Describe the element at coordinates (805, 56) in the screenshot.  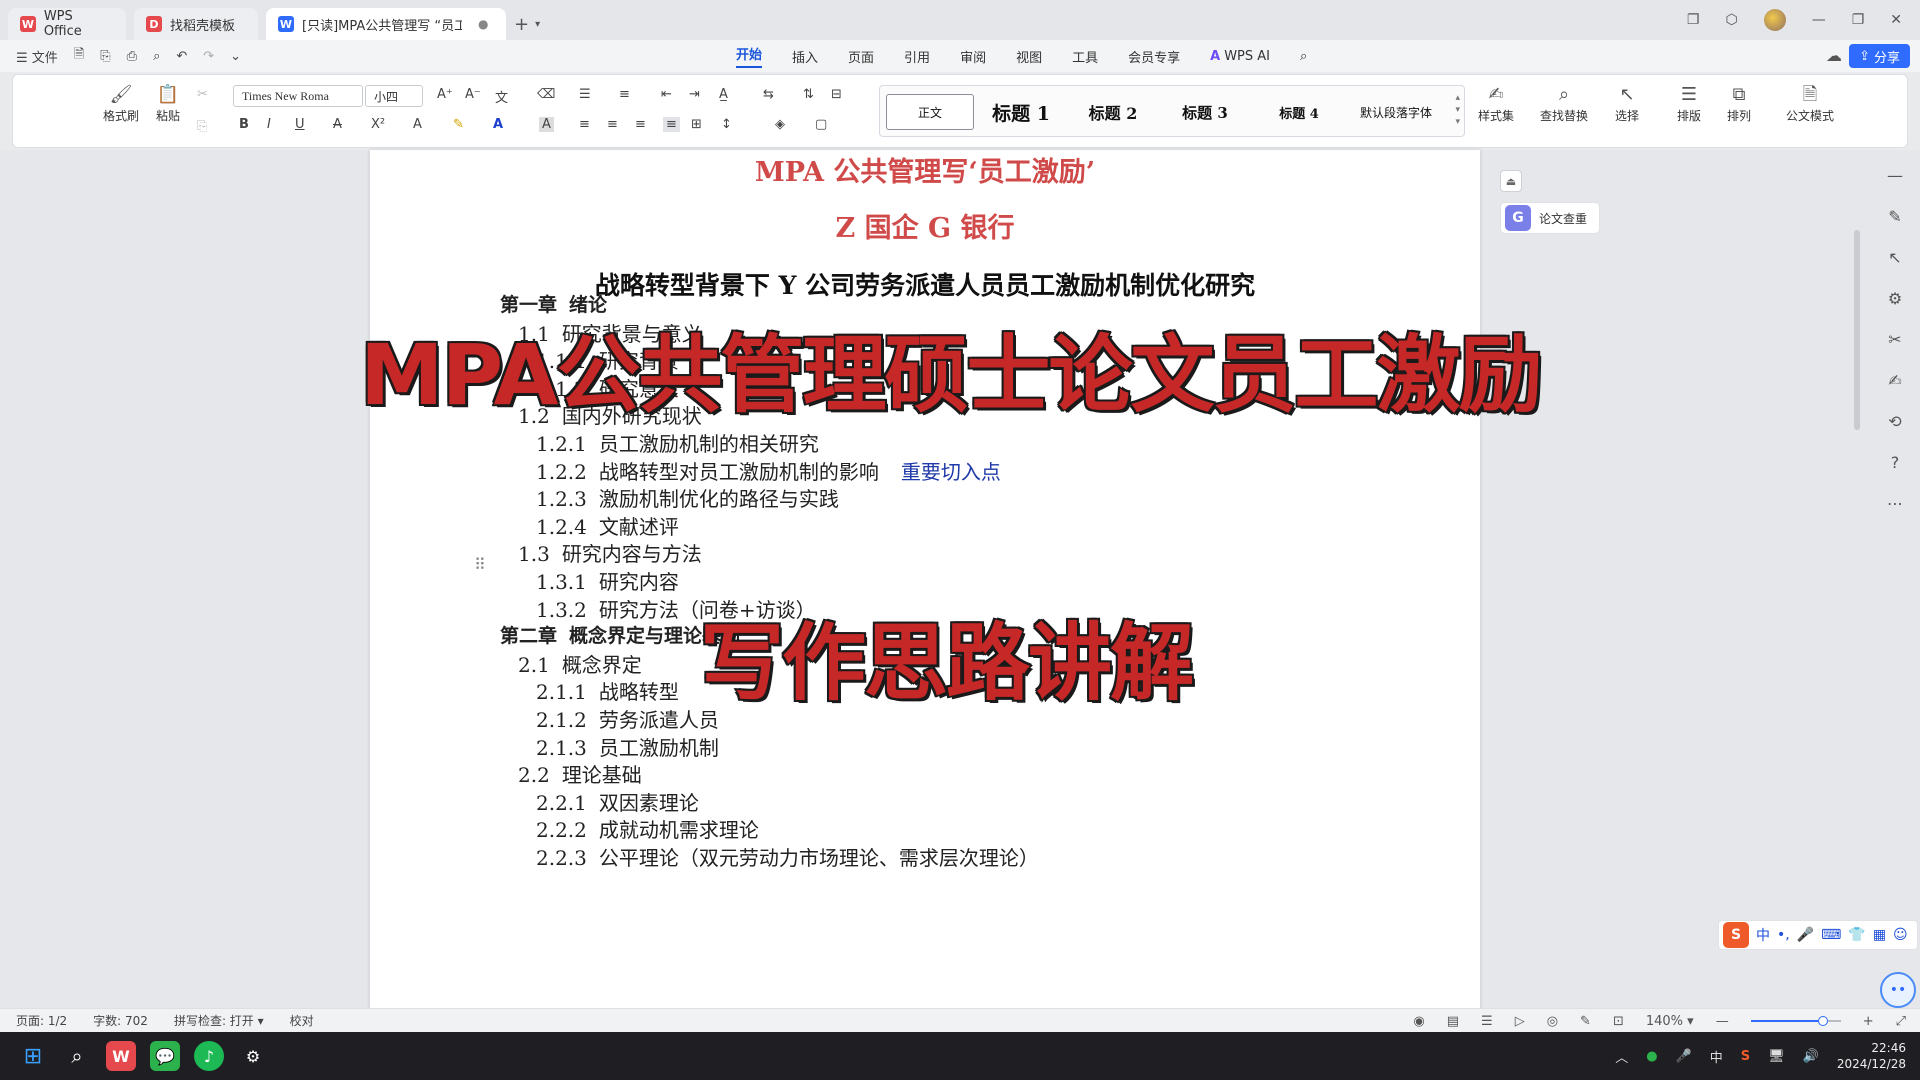
I see `tab-insert: 插入` at that location.